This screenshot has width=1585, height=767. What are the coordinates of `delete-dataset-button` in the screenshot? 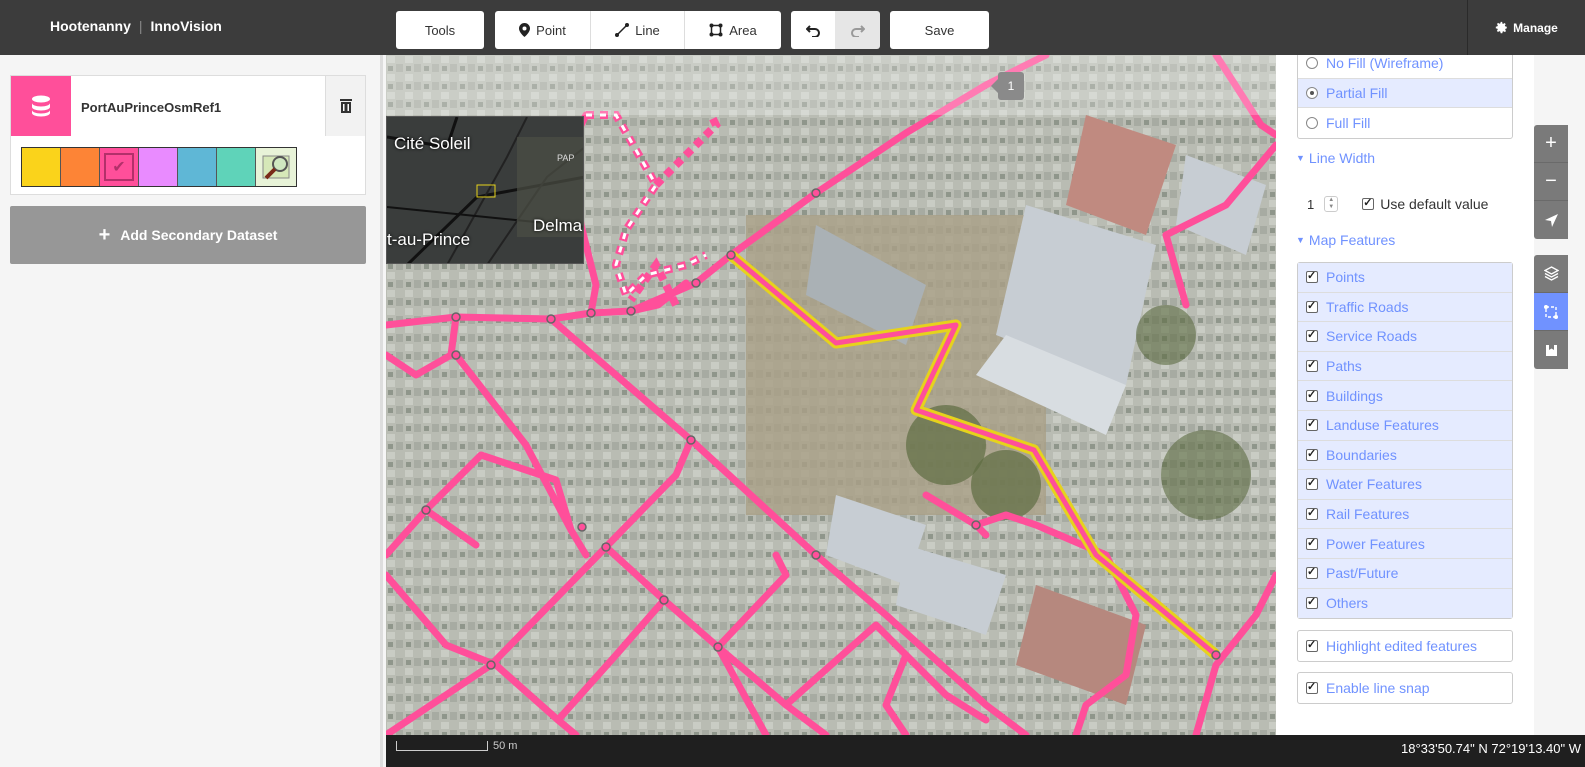 It's located at (345, 106).